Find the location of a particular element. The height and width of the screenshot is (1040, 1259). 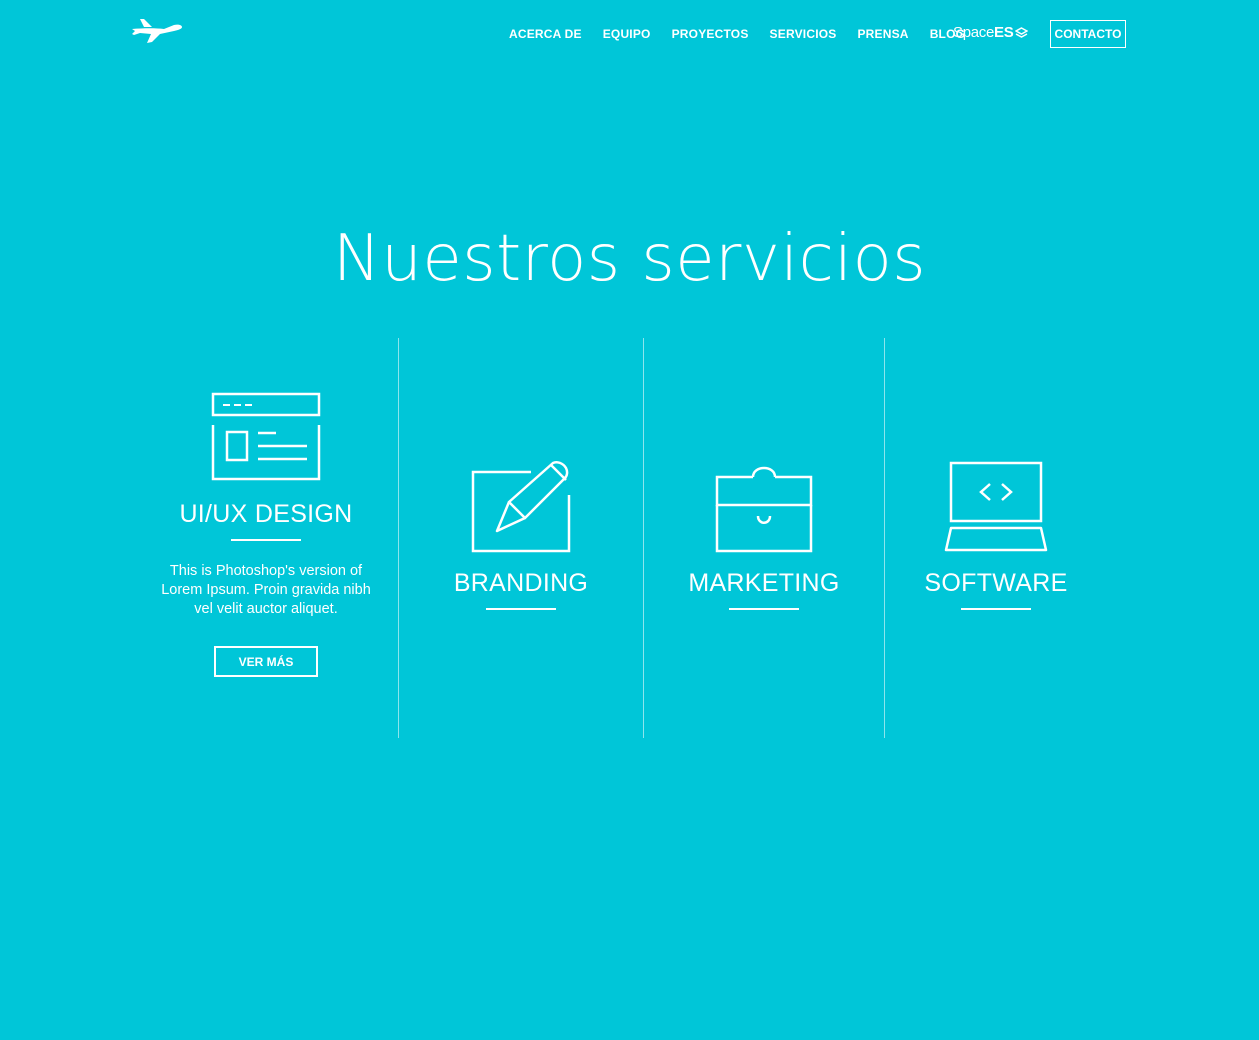

service-marketing: MARKETING is located at coordinates (764, 535).